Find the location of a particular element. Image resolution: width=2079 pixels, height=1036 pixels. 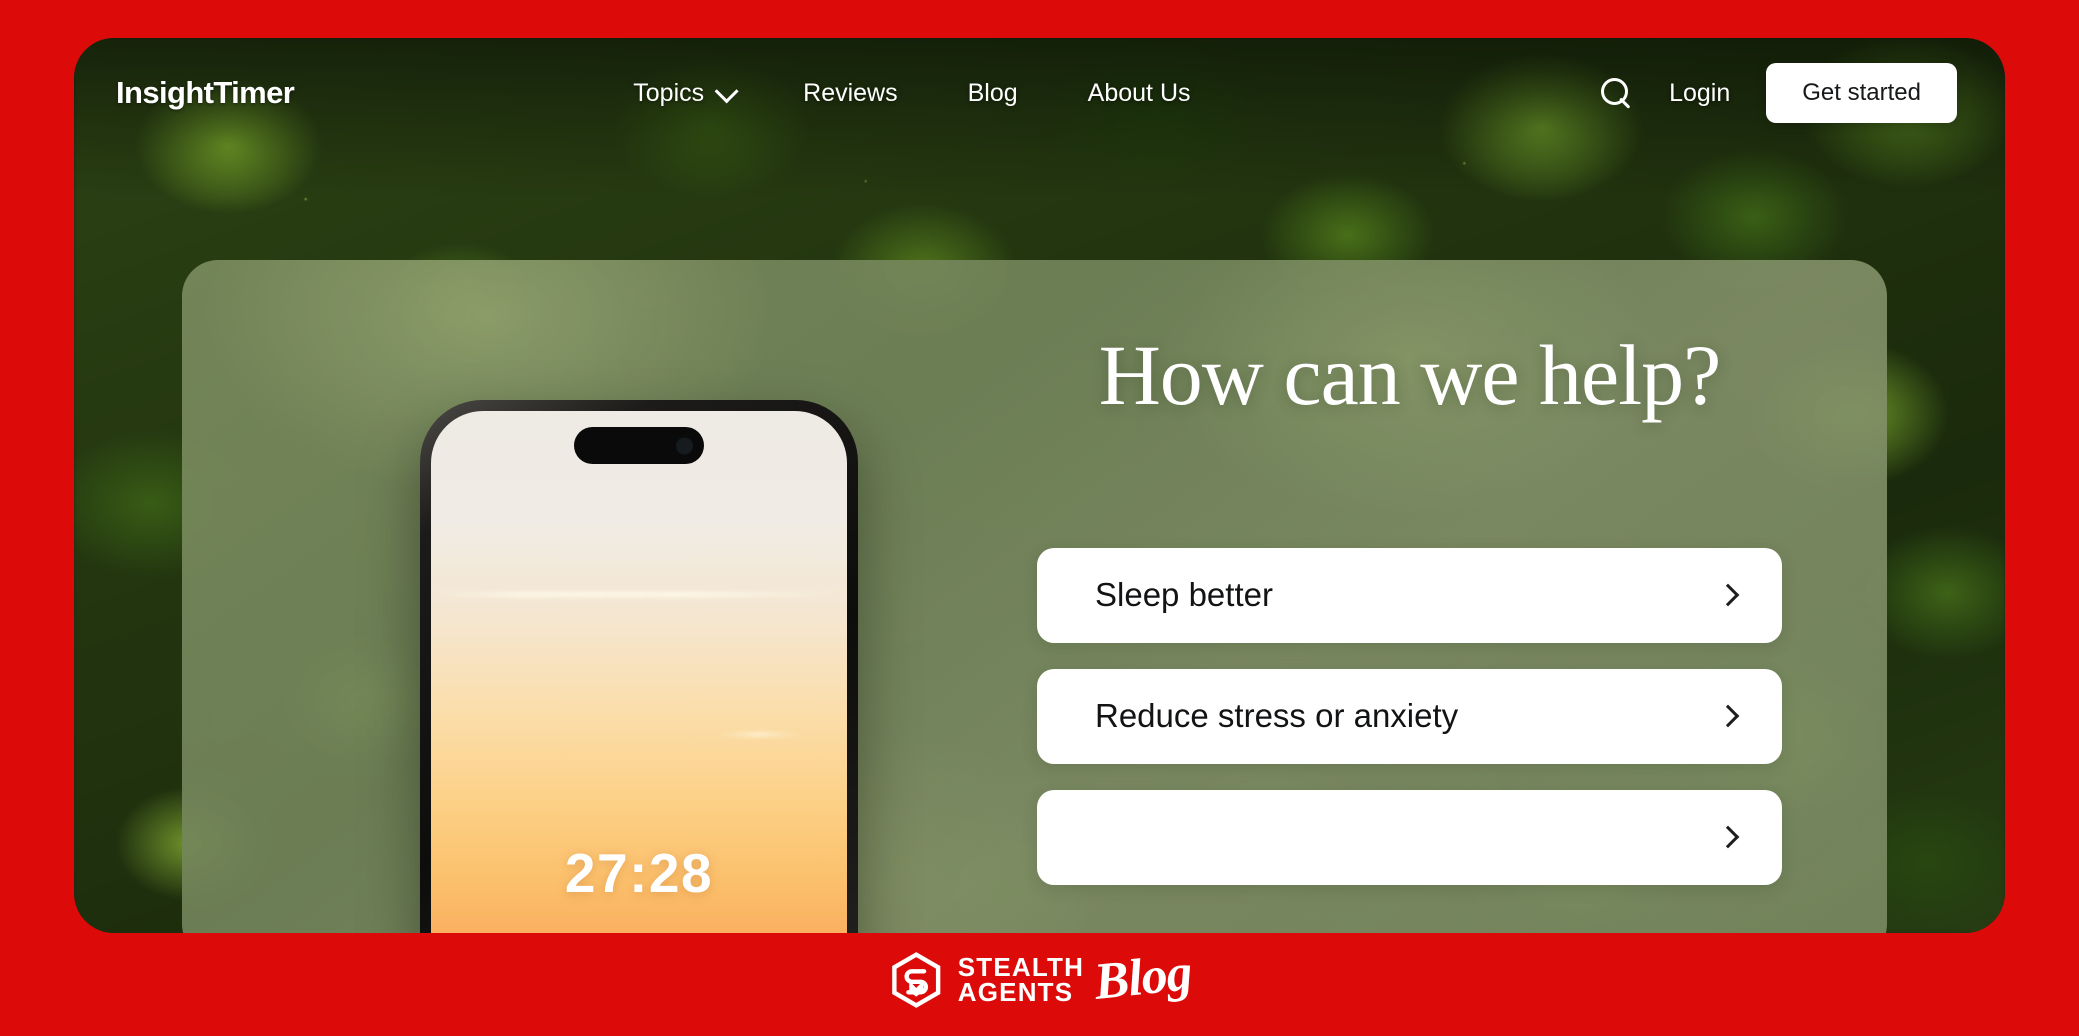

nav-item-about-us-label: About Us is located at coordinates (1139, 92).